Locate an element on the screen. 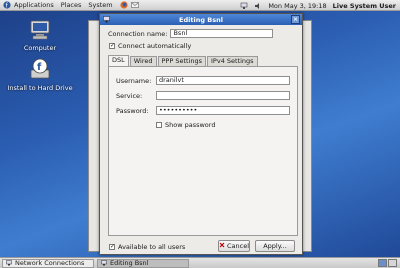  volume-icon is located at coordinates (258, 6).